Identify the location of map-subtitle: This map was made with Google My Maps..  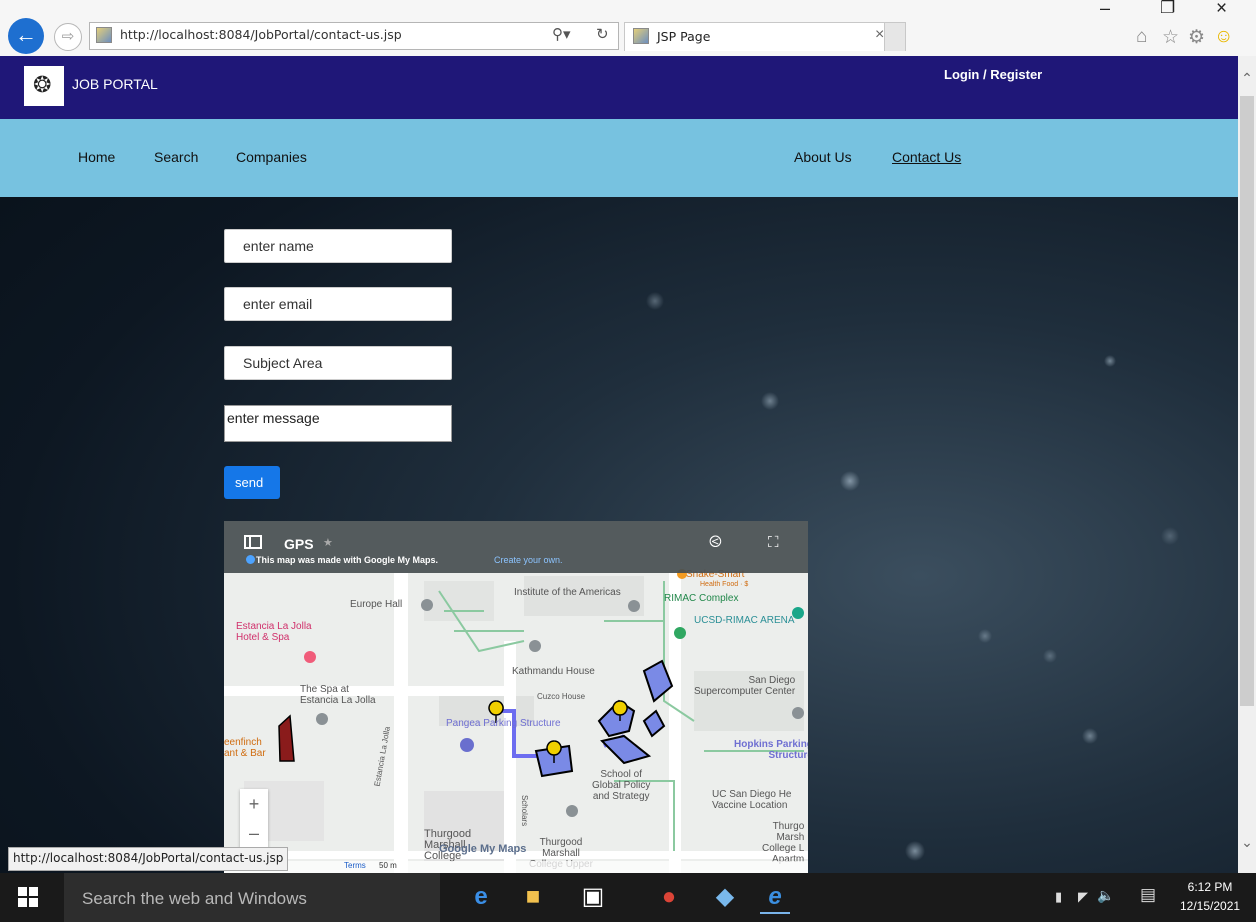
(347, 560).